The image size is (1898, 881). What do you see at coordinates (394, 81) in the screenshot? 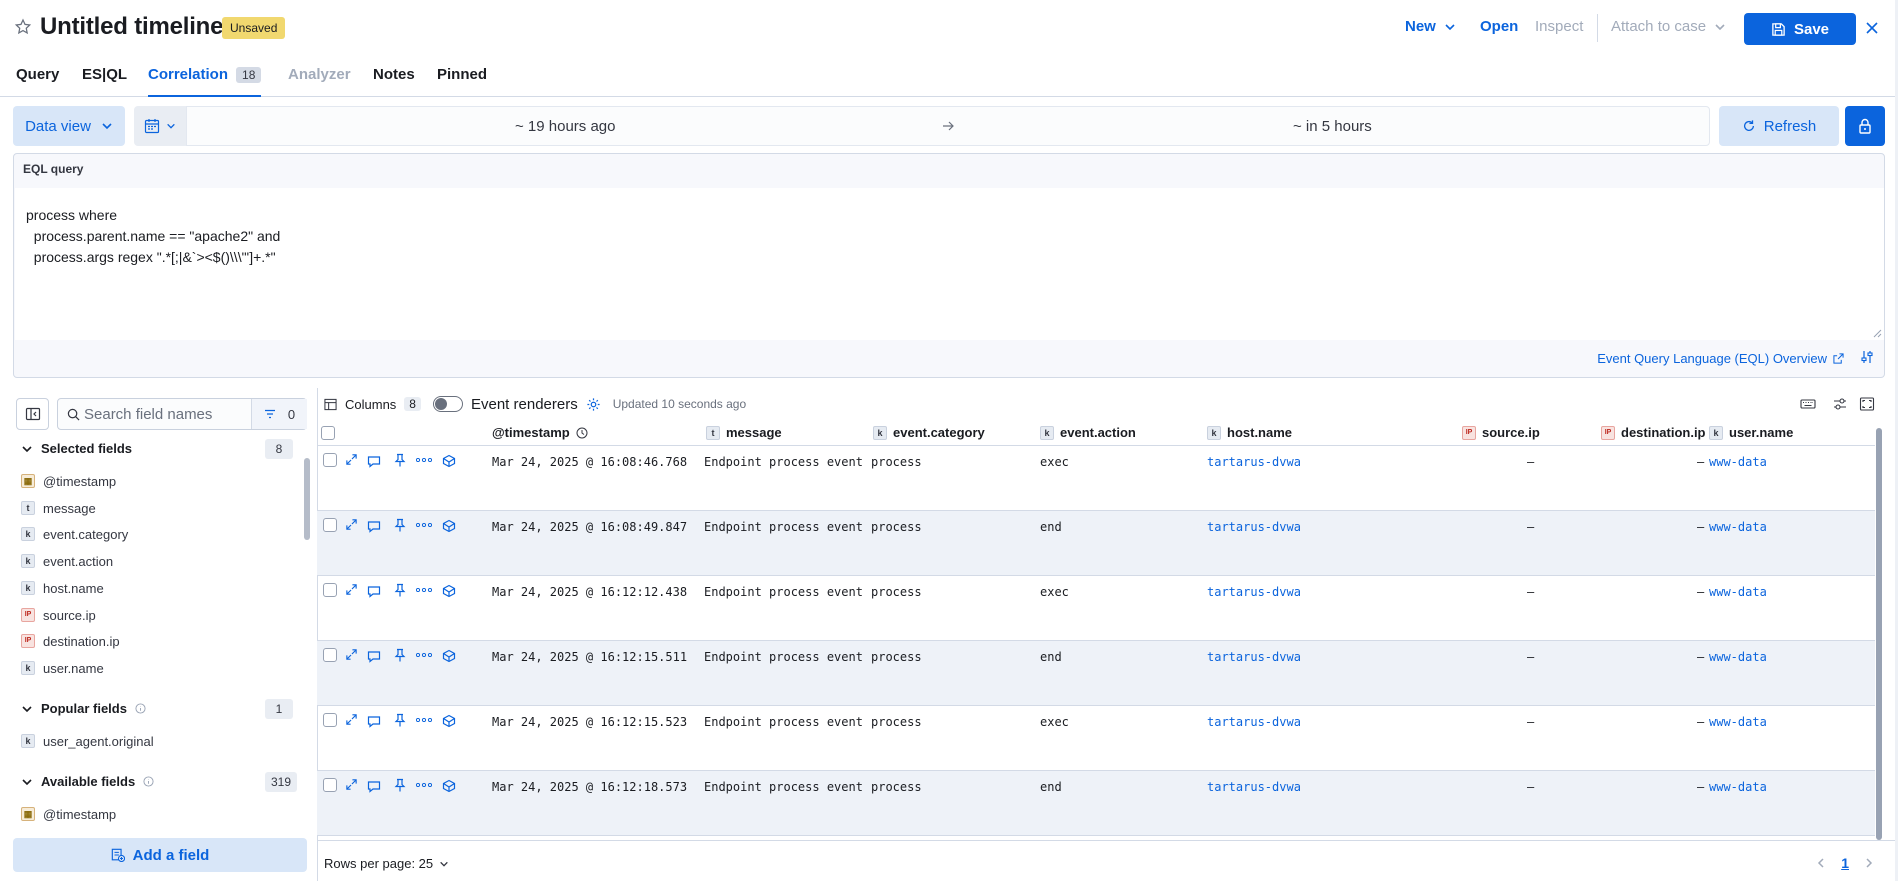
I see `tab-notes: Notes` at bounding box center [394, 81].